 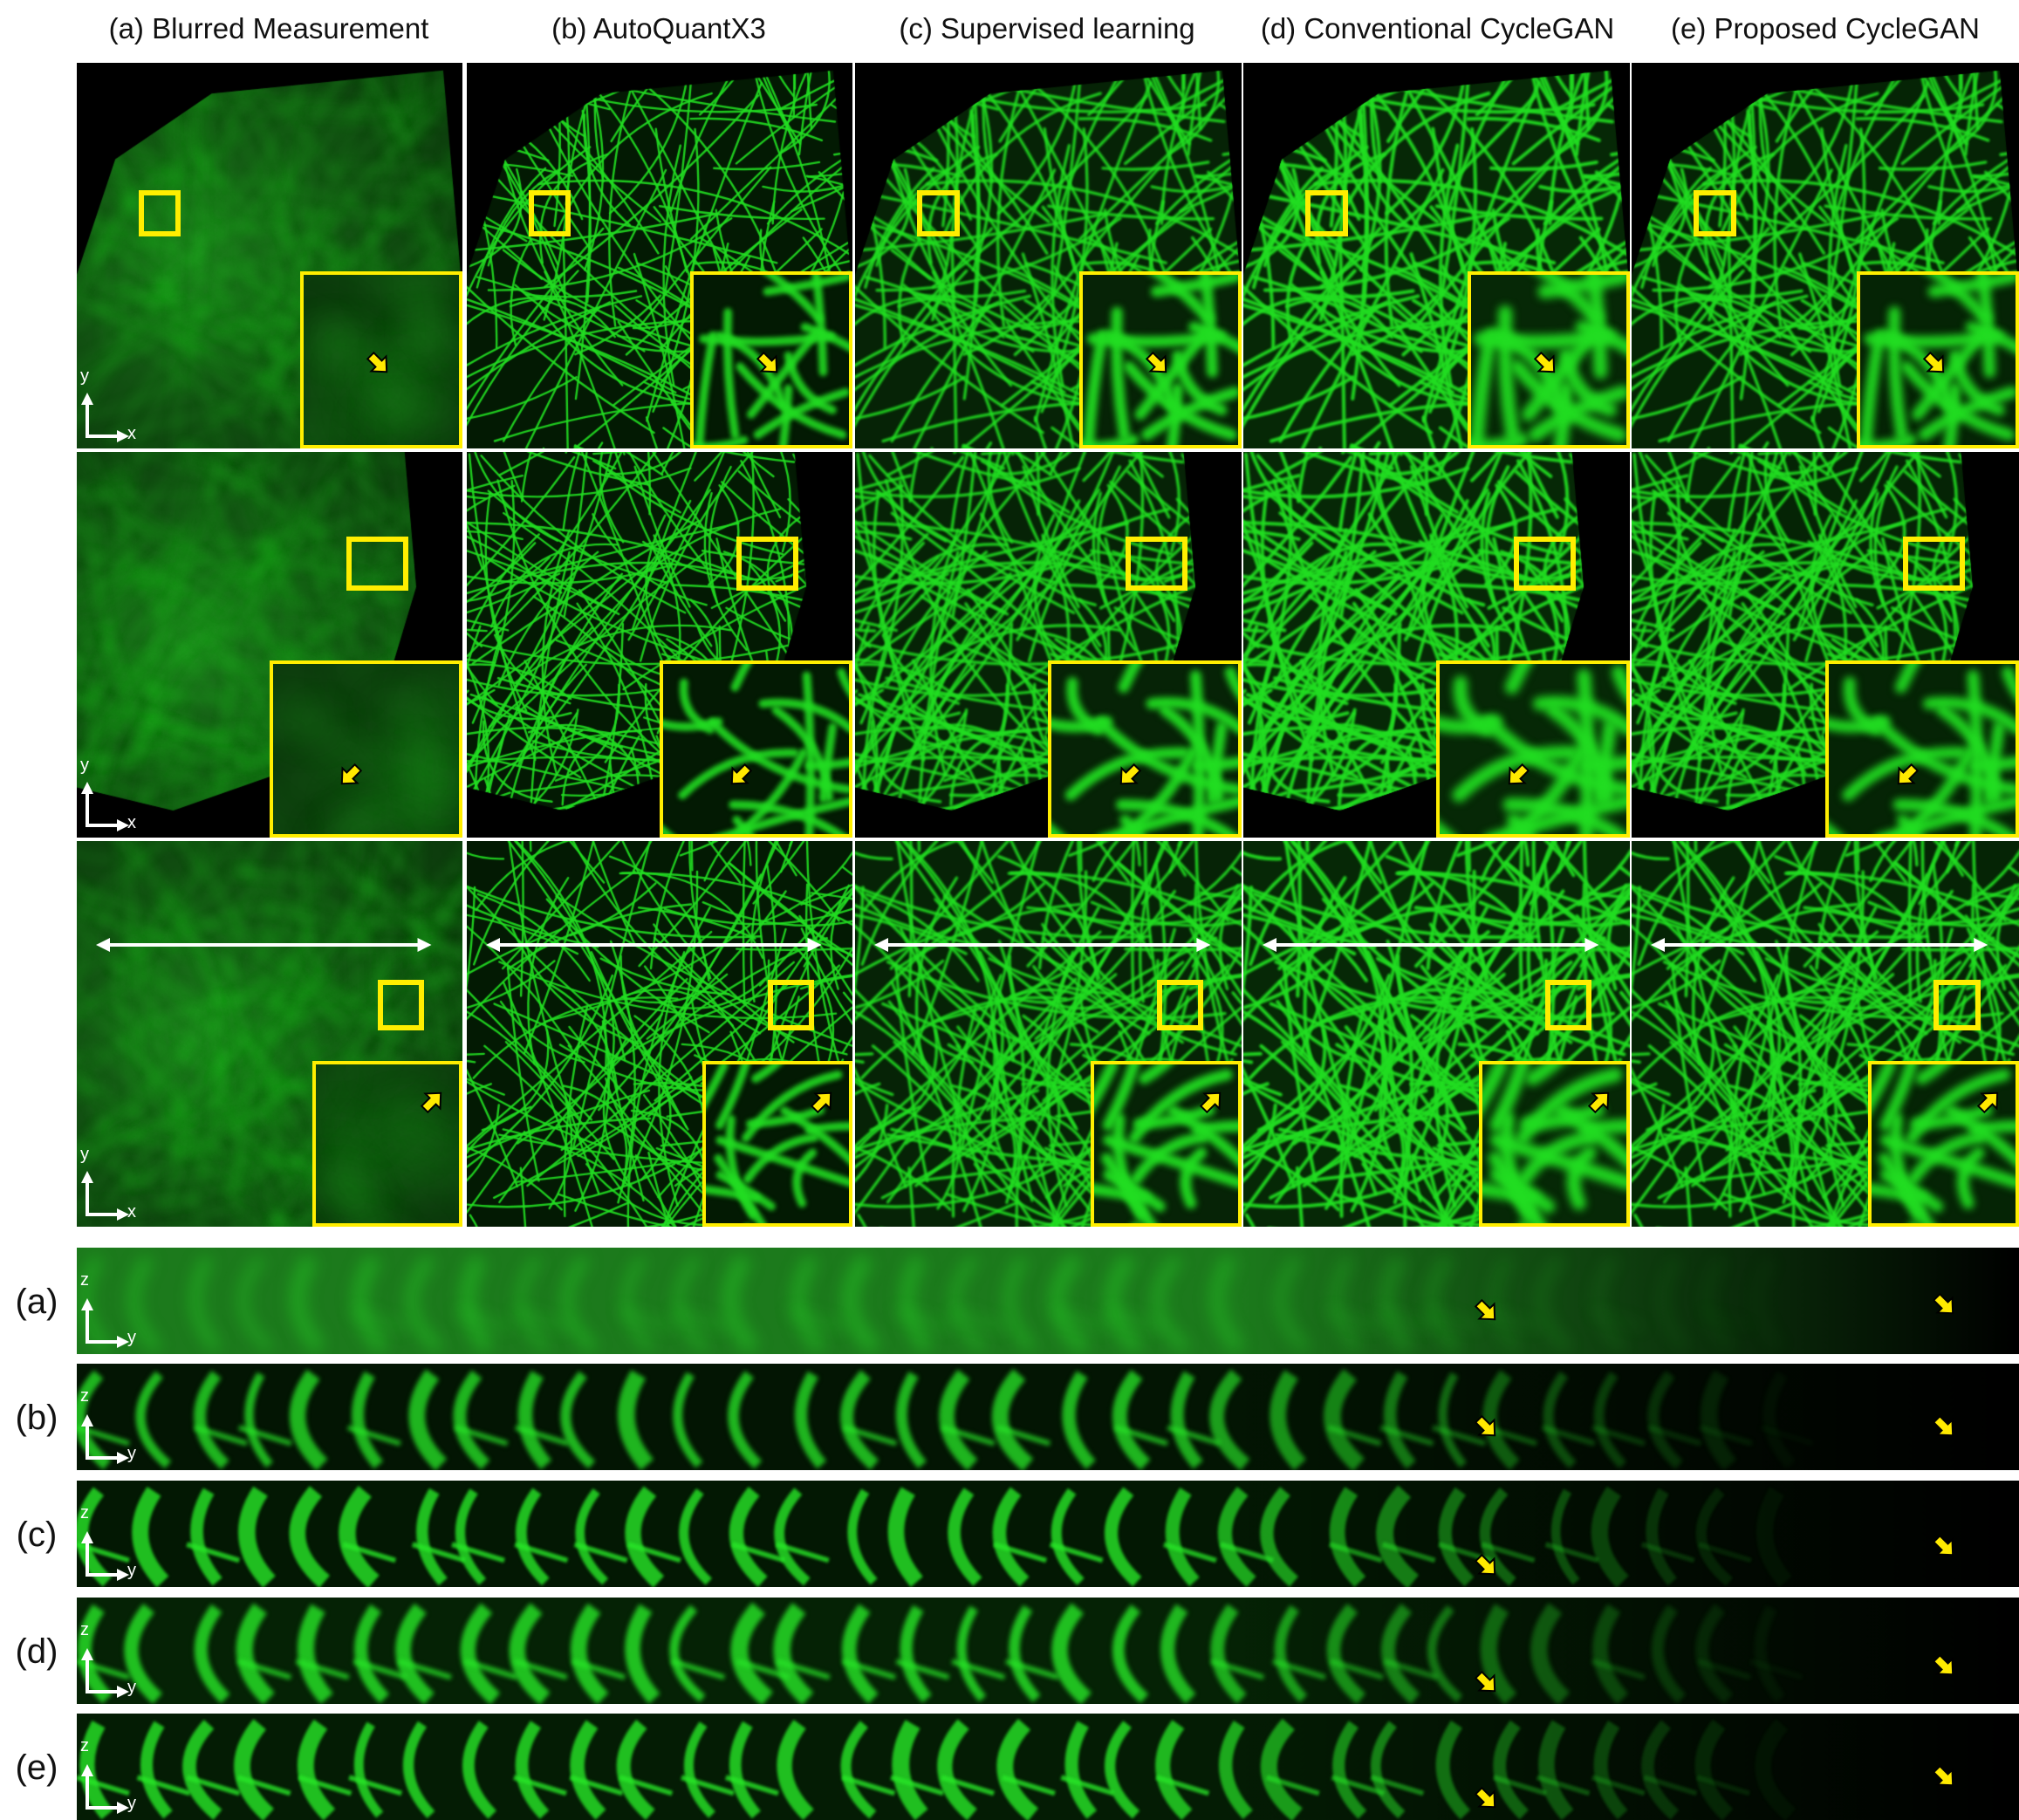 What do you see at coordinates (1437, 28) in the screenshot?
I see `column-header-d: (d) Conventional CycleGAN` at bounding box center [1437, 28].